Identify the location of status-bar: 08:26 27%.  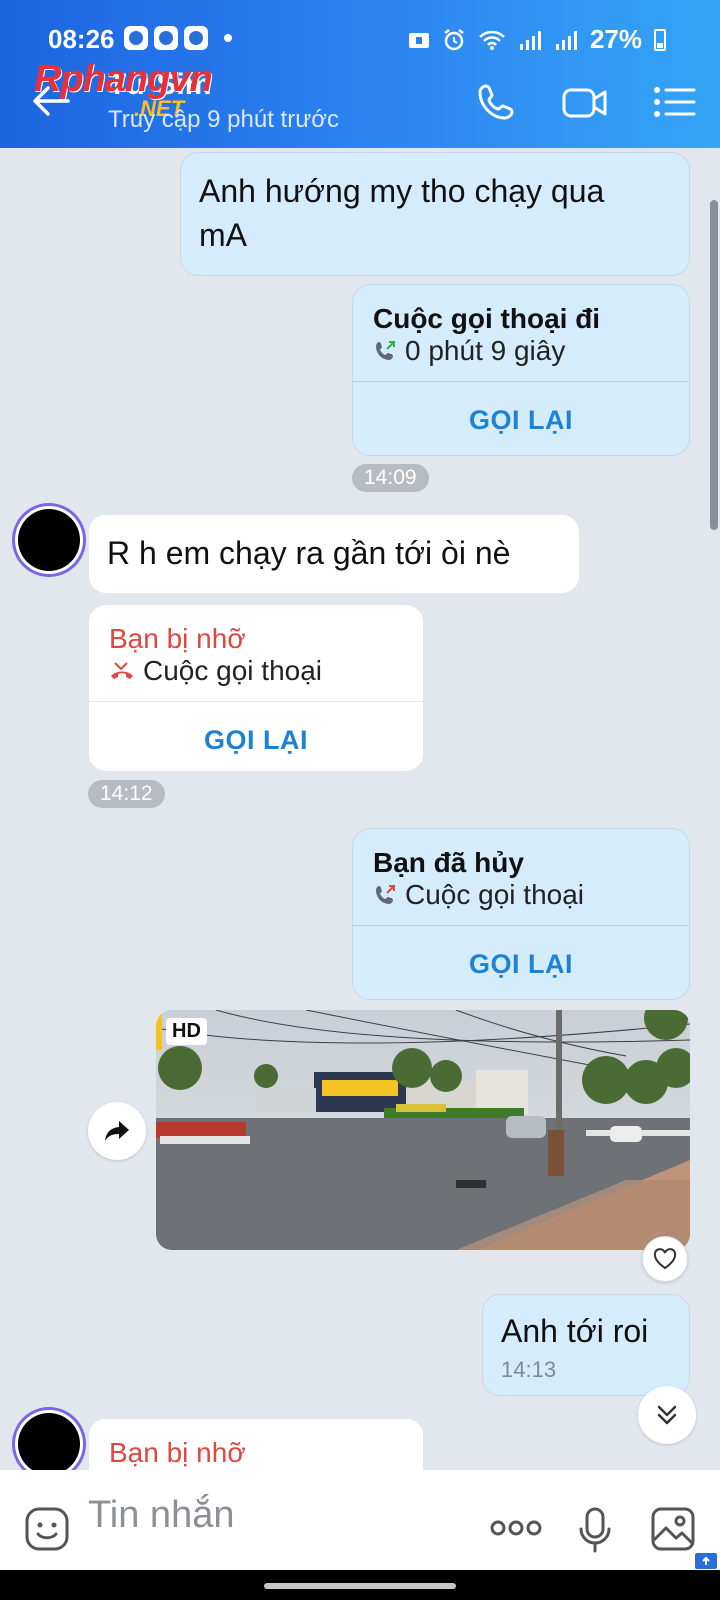
(360, 29).